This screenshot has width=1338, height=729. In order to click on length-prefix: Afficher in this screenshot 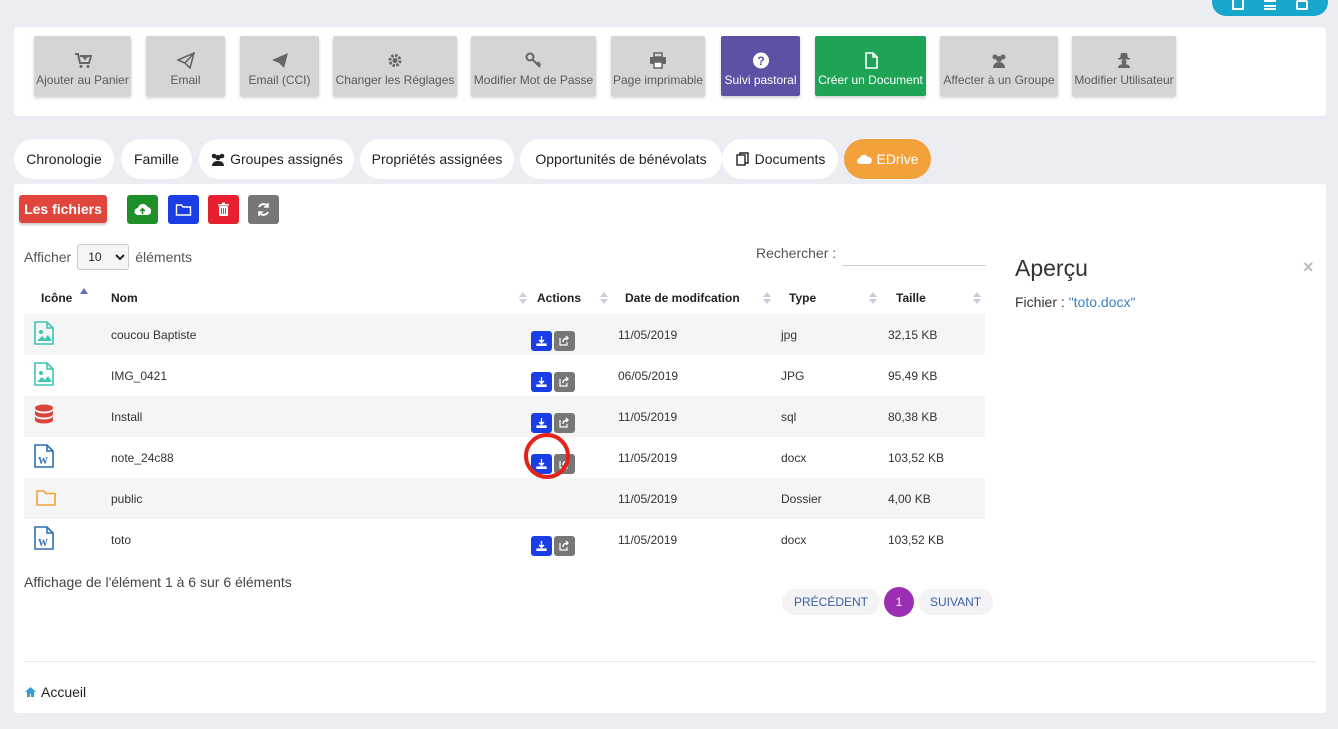, I will do `click(48, 257)`.